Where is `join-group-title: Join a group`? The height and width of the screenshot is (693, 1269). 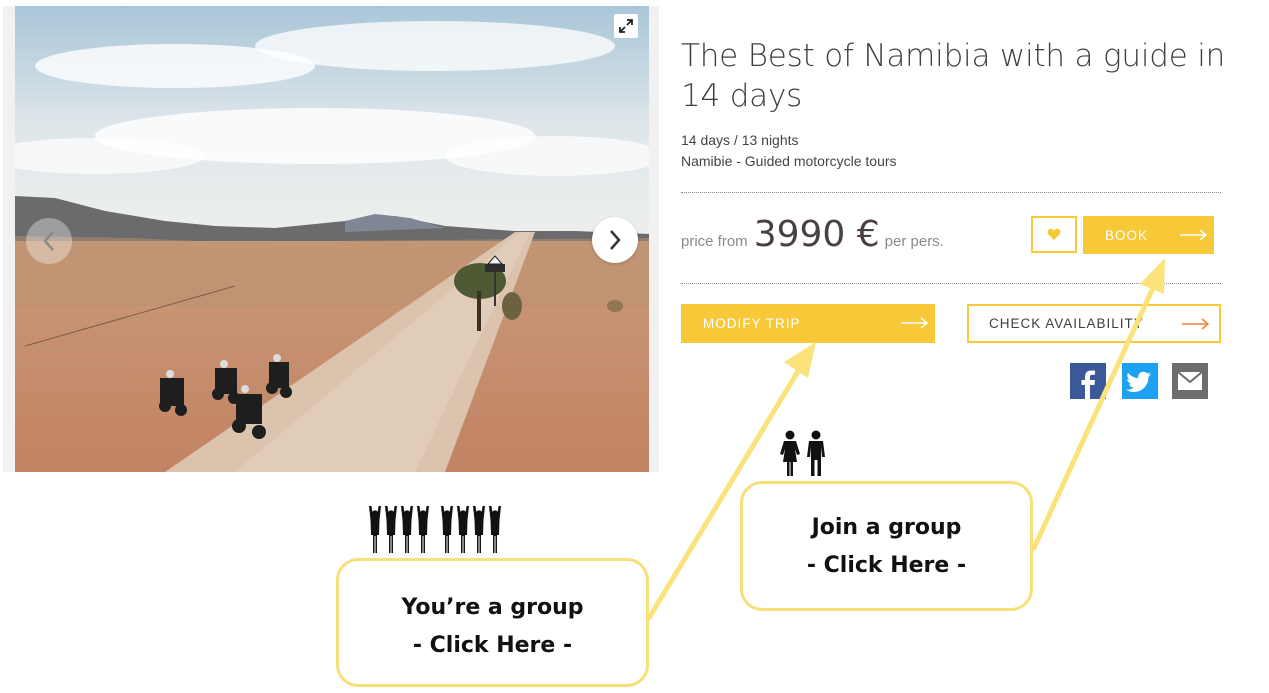
join-group-title: Join a group is located at coordinates (886, 527).